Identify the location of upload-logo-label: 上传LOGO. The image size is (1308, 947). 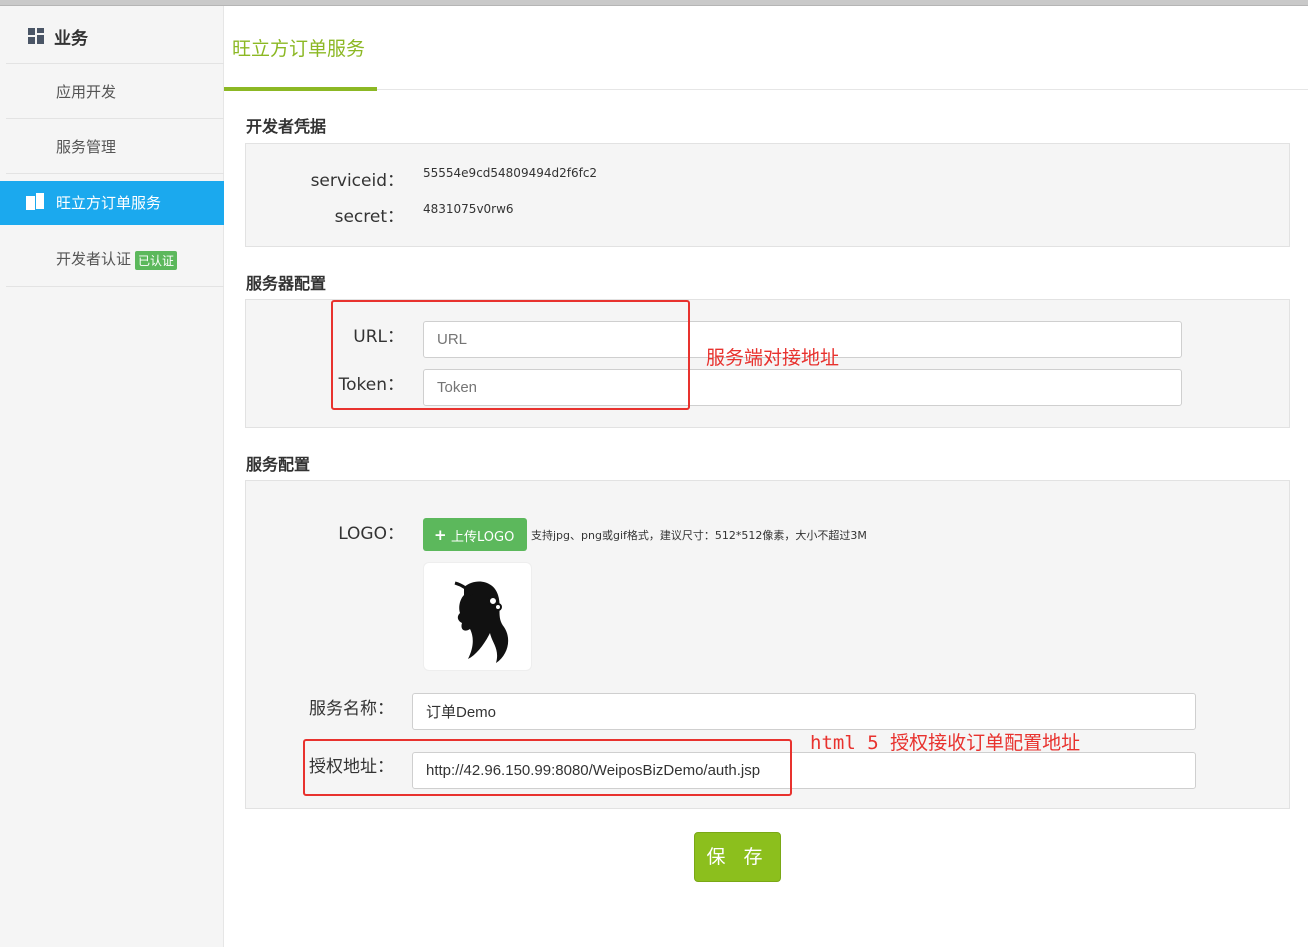
(483, 537).